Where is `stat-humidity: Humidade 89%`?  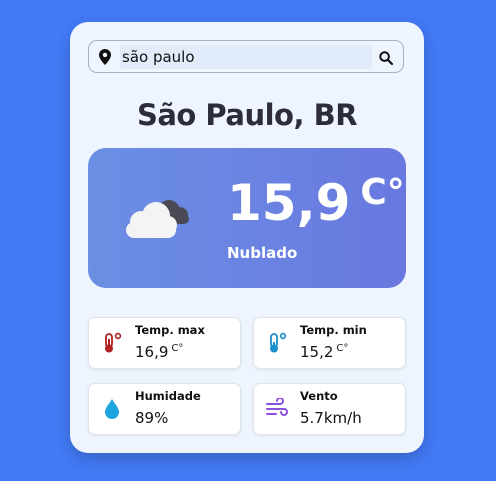
stat-humidity: Humidade 89% is located at coordinates (164, 409).